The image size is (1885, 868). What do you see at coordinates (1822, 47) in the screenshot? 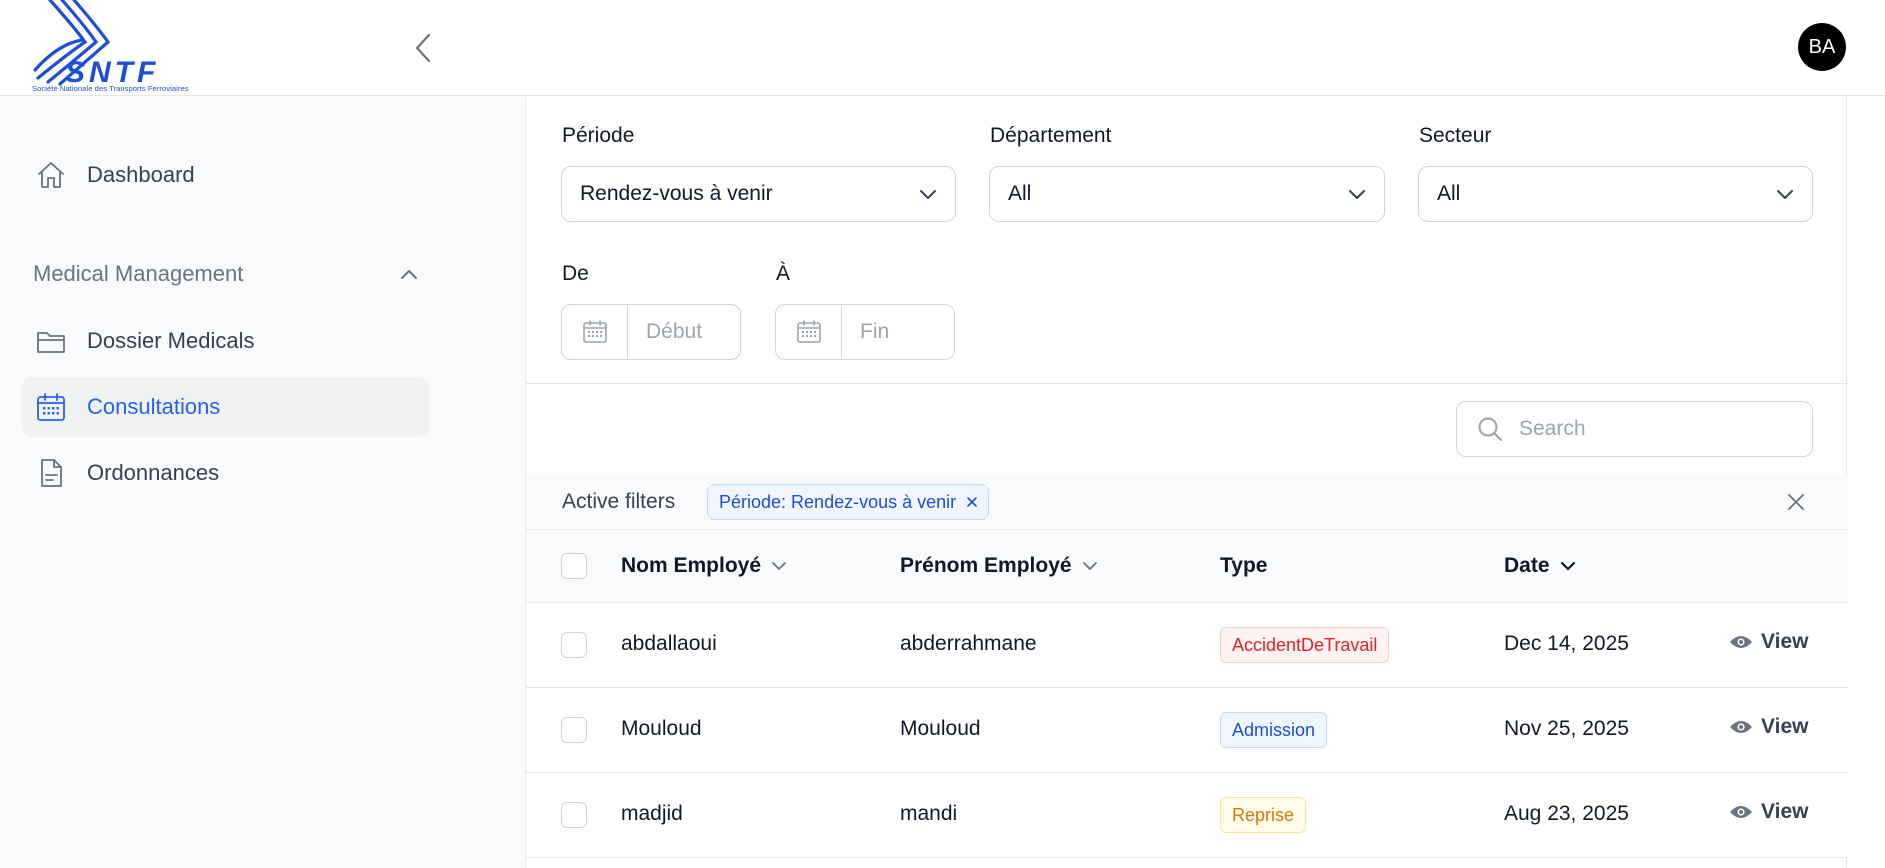
I see `user-avatar: BA` at bounding box center [1822, 47].